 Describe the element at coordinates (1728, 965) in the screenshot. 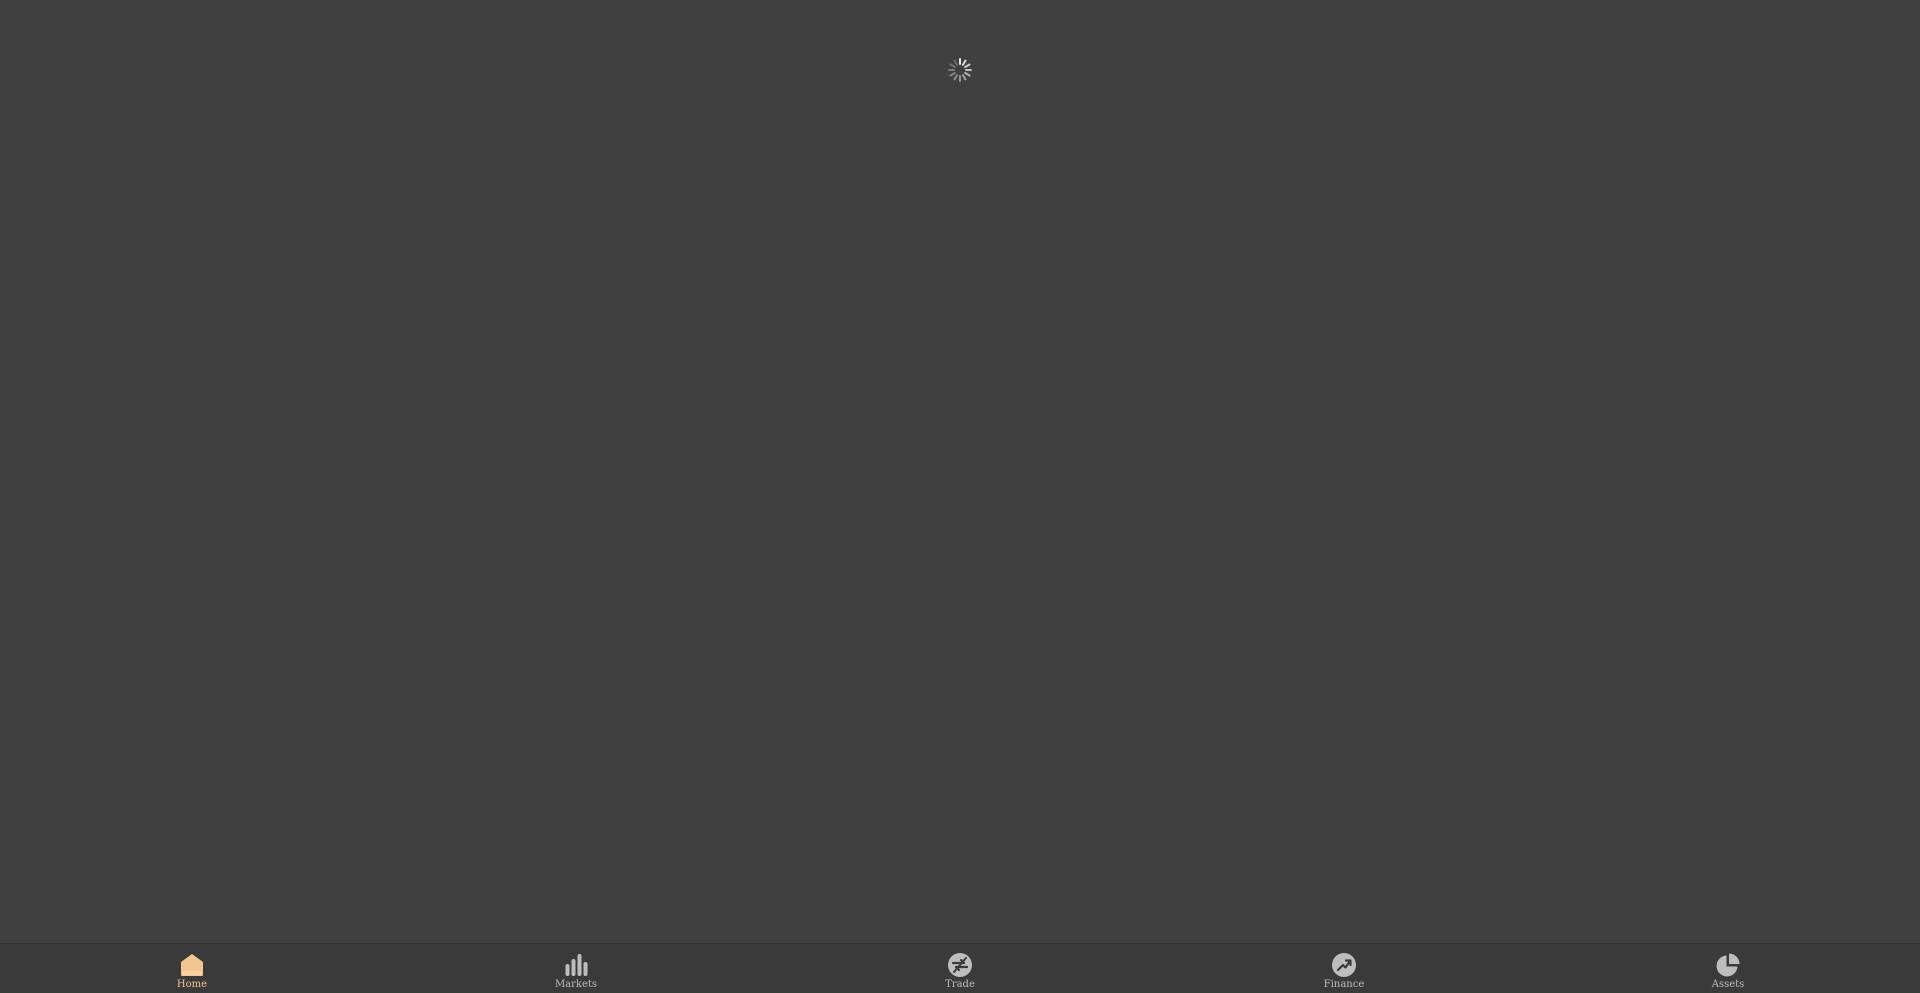

I see `pie-chart-icon` at that location.